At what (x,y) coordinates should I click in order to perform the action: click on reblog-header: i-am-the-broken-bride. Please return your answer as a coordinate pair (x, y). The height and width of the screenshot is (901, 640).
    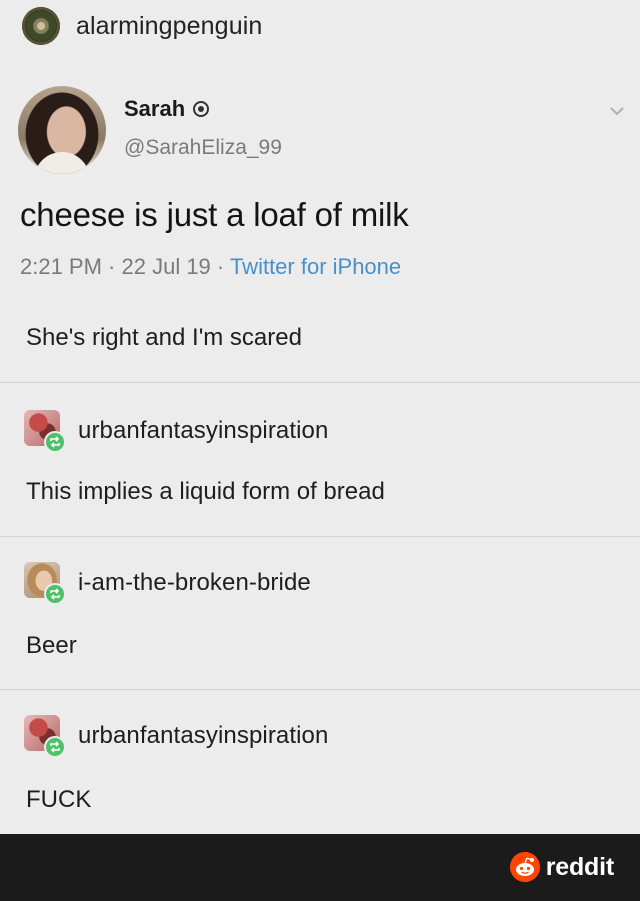
    Looking at the image, I should click on (167, 583).